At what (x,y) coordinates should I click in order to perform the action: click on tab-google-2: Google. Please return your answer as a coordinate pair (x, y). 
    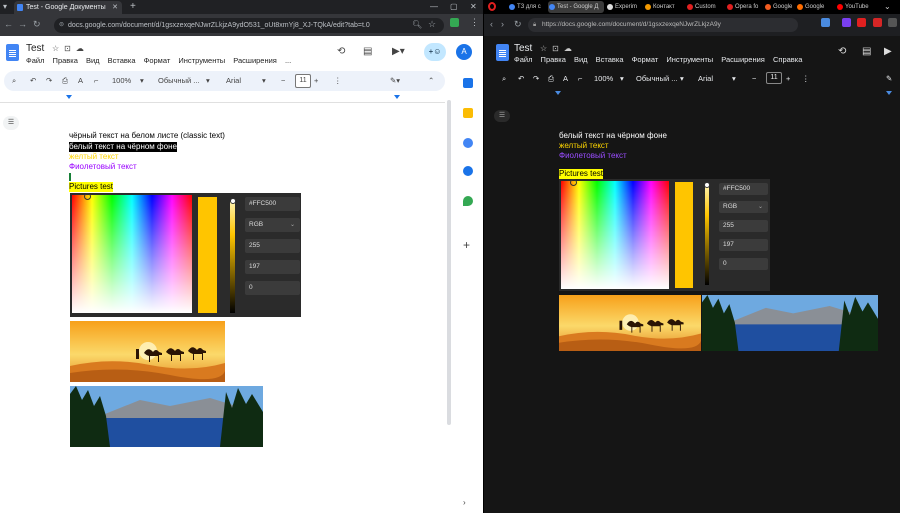
    Looking at the image, I should click on (814, 7).